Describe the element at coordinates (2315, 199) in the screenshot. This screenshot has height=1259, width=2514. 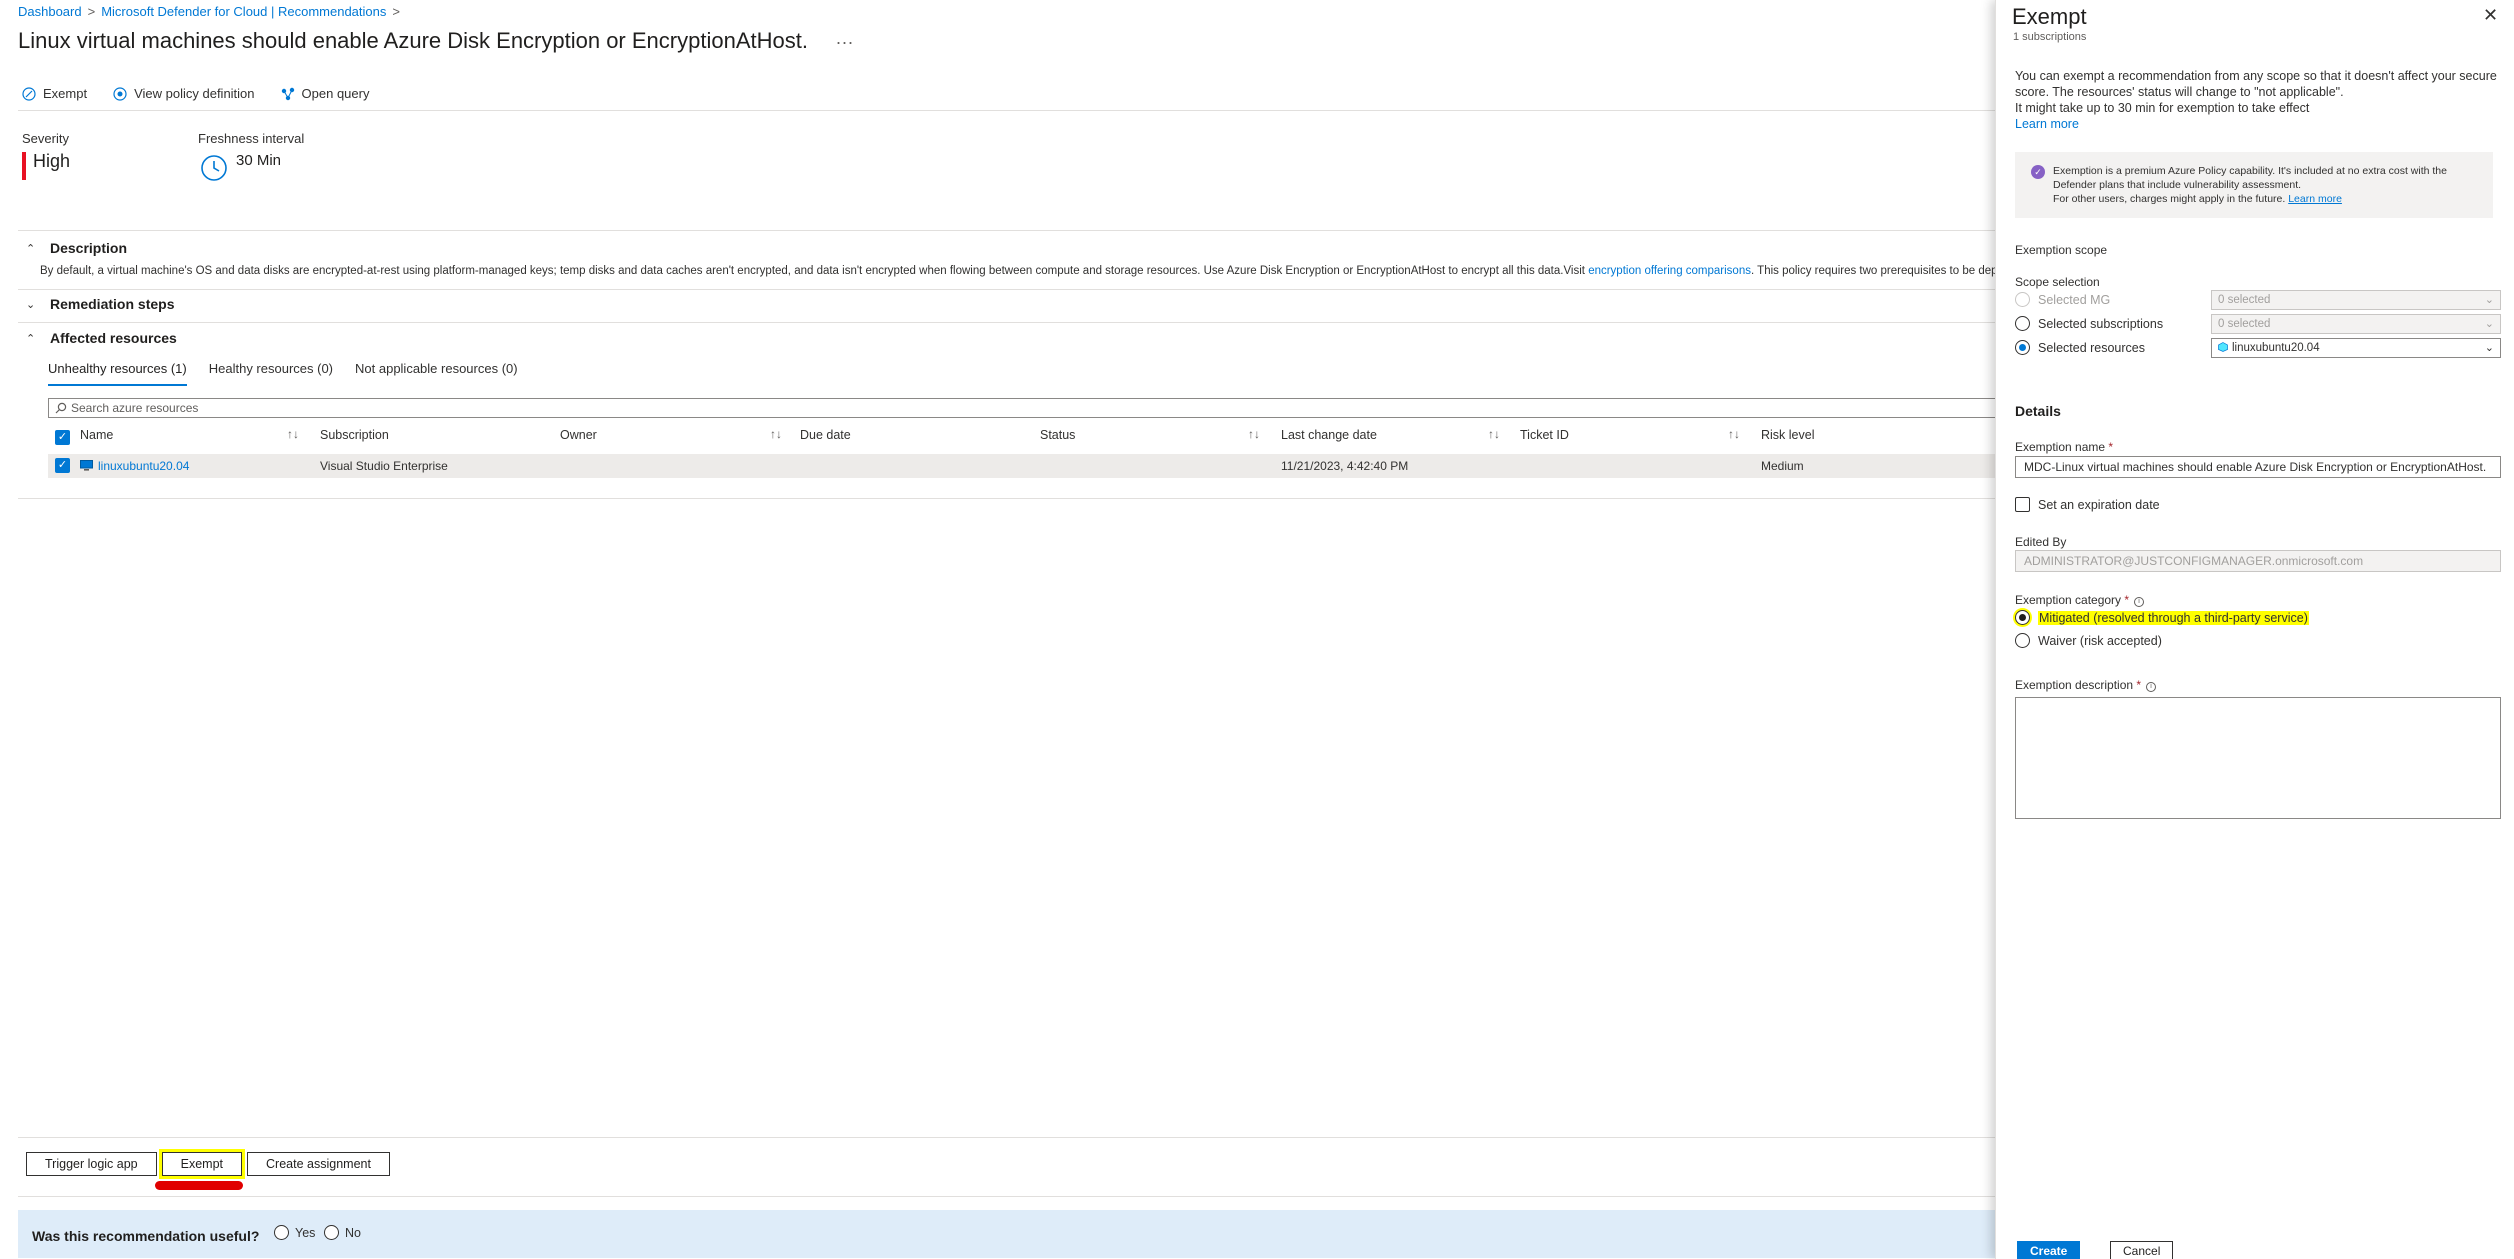
I see `info-learn-more-link: Learn more` at that location.